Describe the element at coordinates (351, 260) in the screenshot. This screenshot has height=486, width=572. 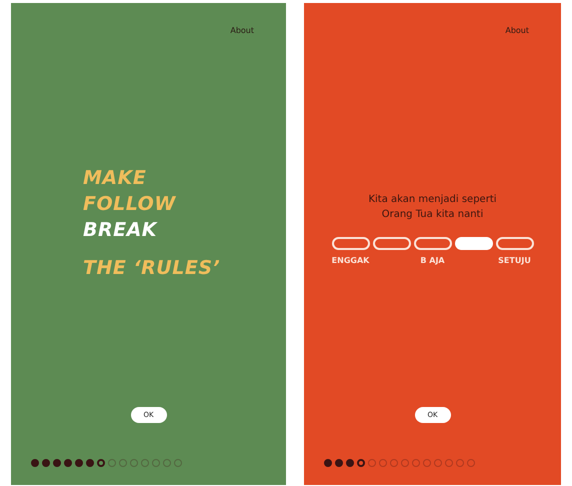
I see `scale-label: ENGGAK` at that location.